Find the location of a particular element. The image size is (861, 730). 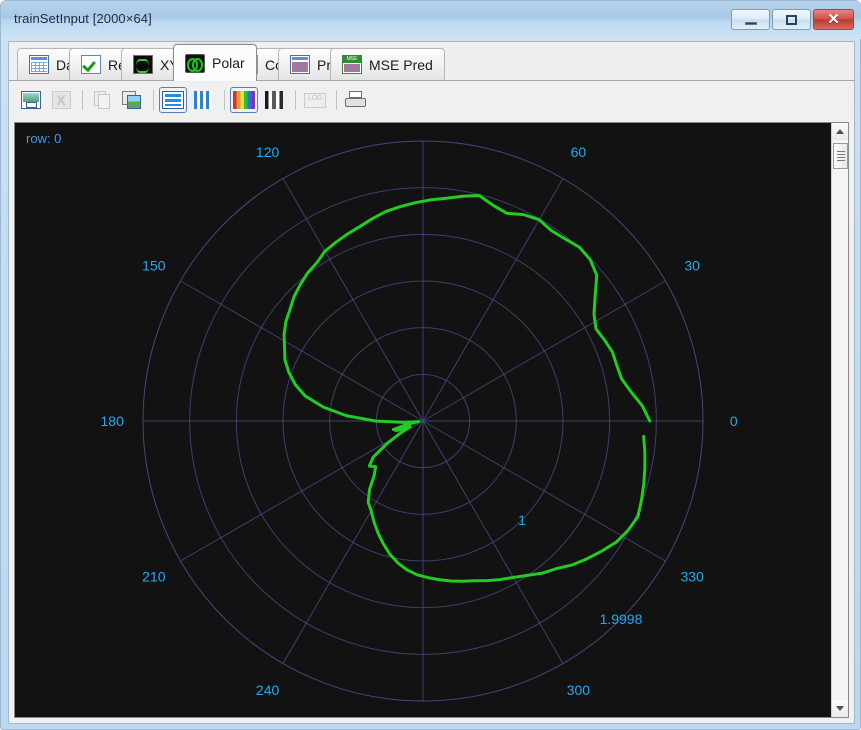

scroll-down-arrow-icon is located at coordinates (840, 708).